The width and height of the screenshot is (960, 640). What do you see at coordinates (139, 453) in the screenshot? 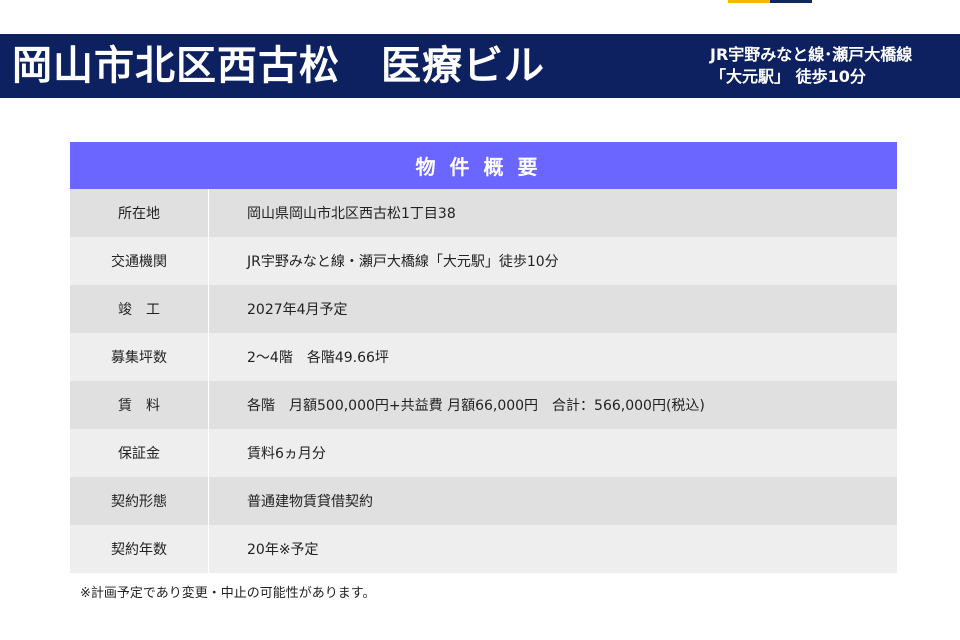
I see `row-label-deposit: 保証金` at bounding box center [139, 453].